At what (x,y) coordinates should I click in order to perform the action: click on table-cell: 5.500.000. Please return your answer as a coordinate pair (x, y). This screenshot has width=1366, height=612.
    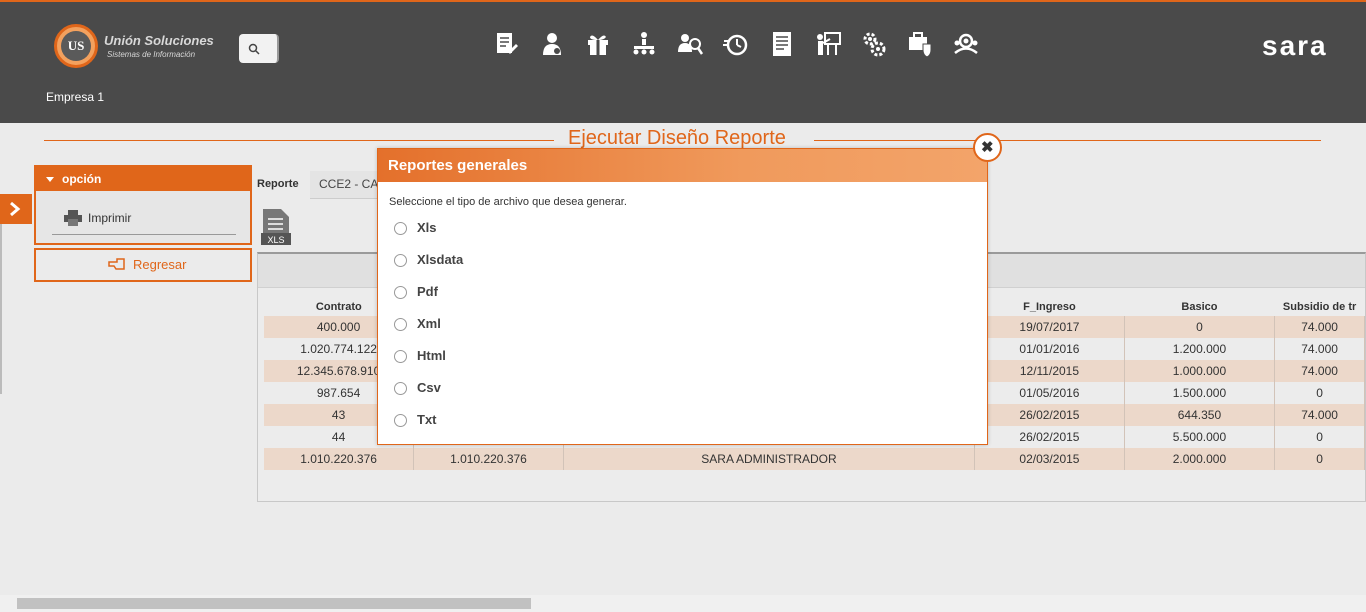
    Looking at the image, I should click on (1200, 437).